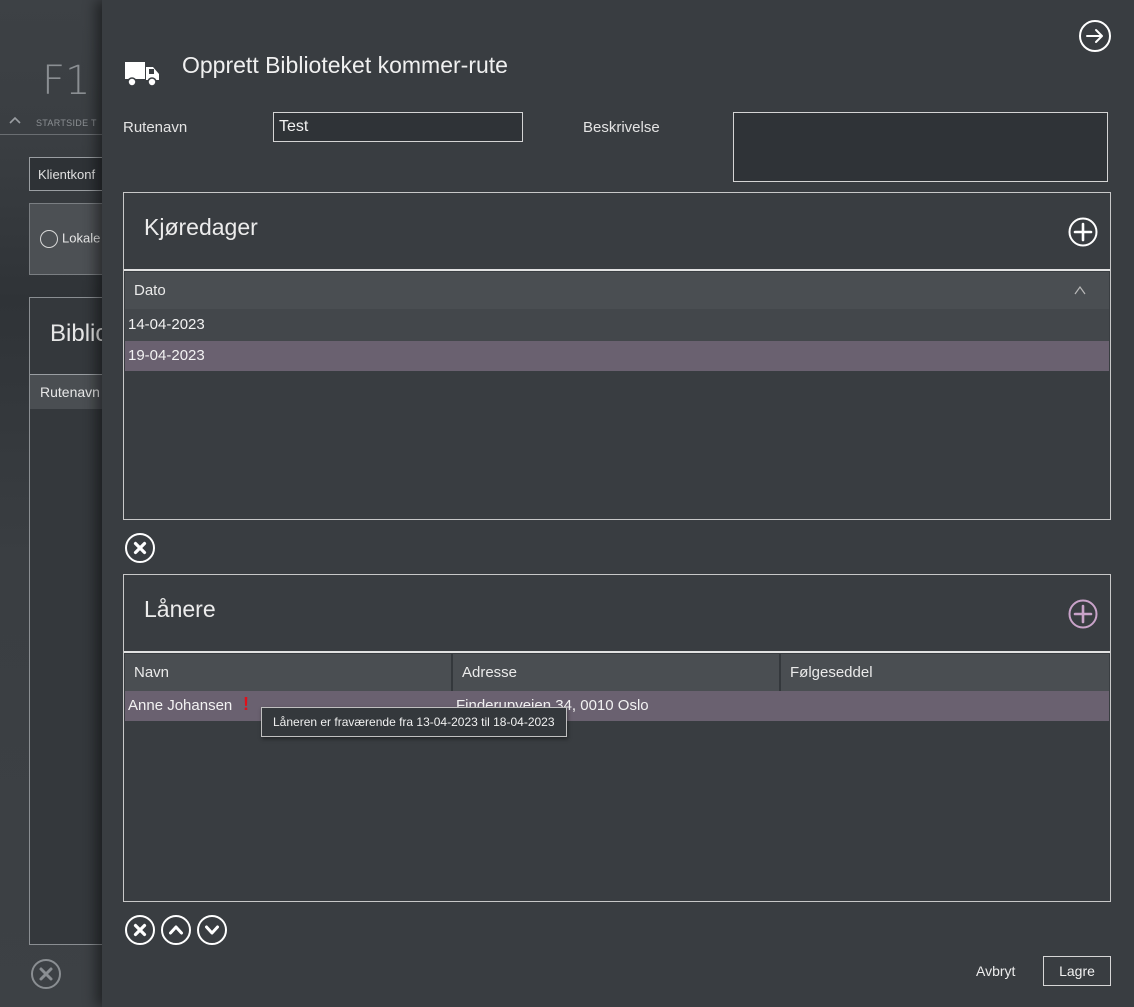 The width and height of the screenshot is (1134, 1007). Describe the element at coordinates (55, 134) in the screenshot. I see `nav-divider` at that location.